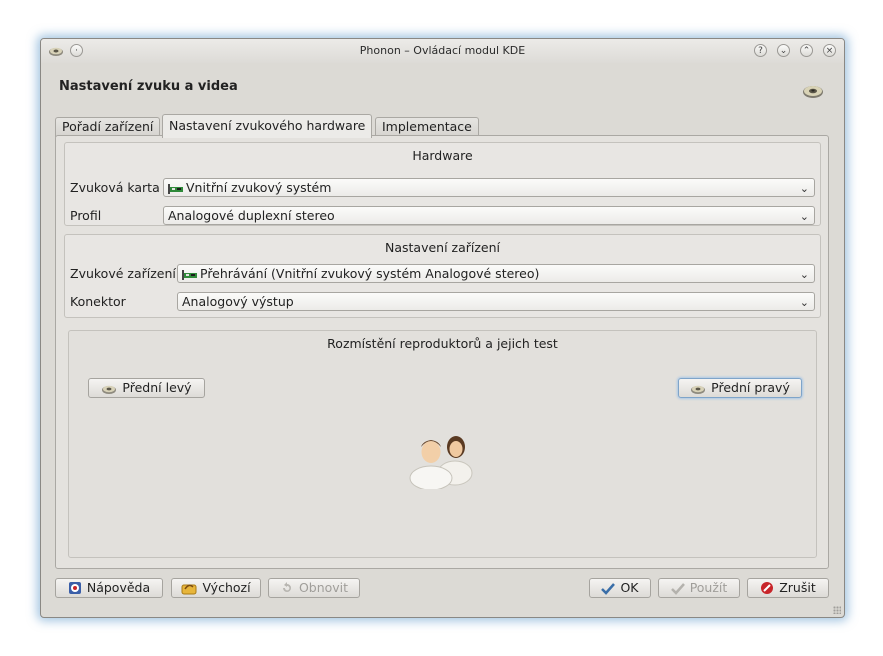 The image size is (883, 656). What do you see at coordinates (442, 155) in the screenshot?
I see `hardware-group-title: Hardware` at bounding box center [442, 155].